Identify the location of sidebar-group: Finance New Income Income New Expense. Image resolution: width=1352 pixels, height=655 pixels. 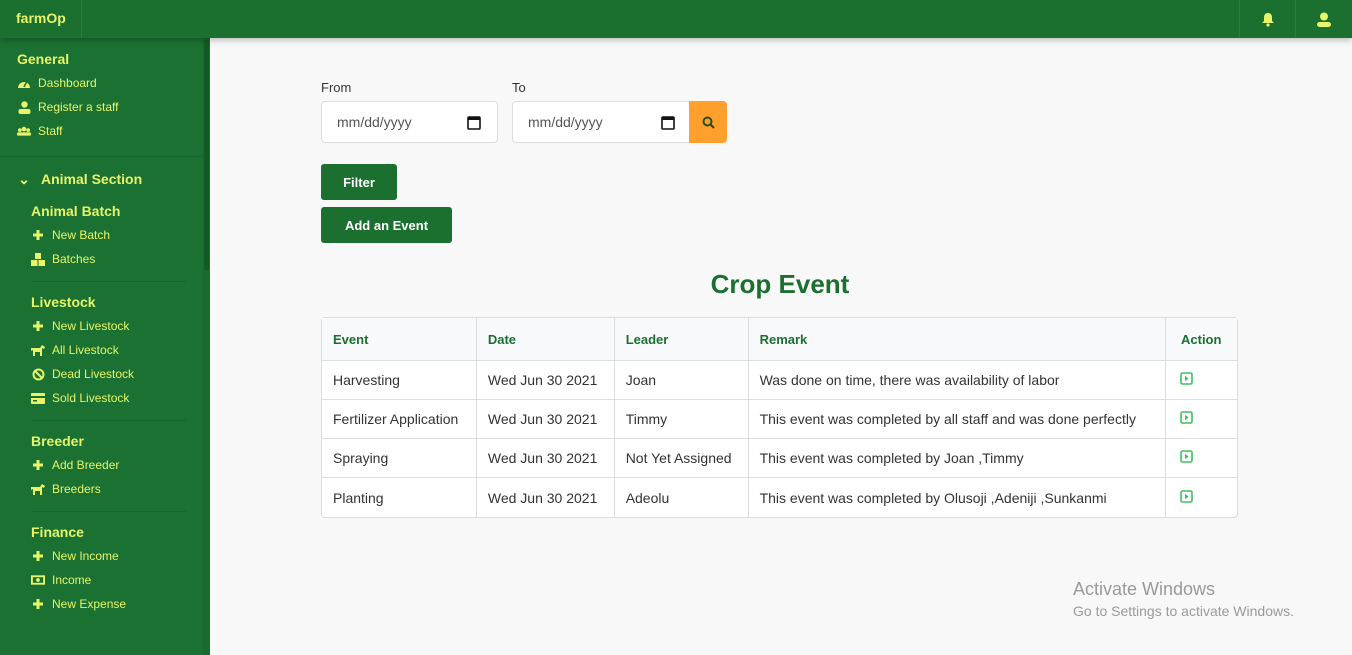
(105, 570).